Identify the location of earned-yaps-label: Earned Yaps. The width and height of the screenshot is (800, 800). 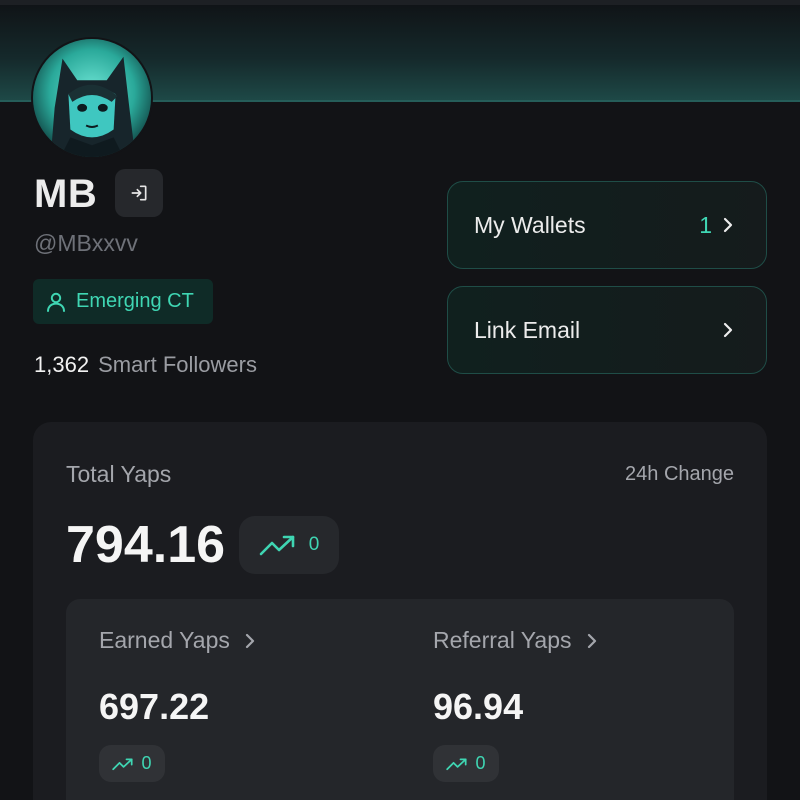
(164, 640).